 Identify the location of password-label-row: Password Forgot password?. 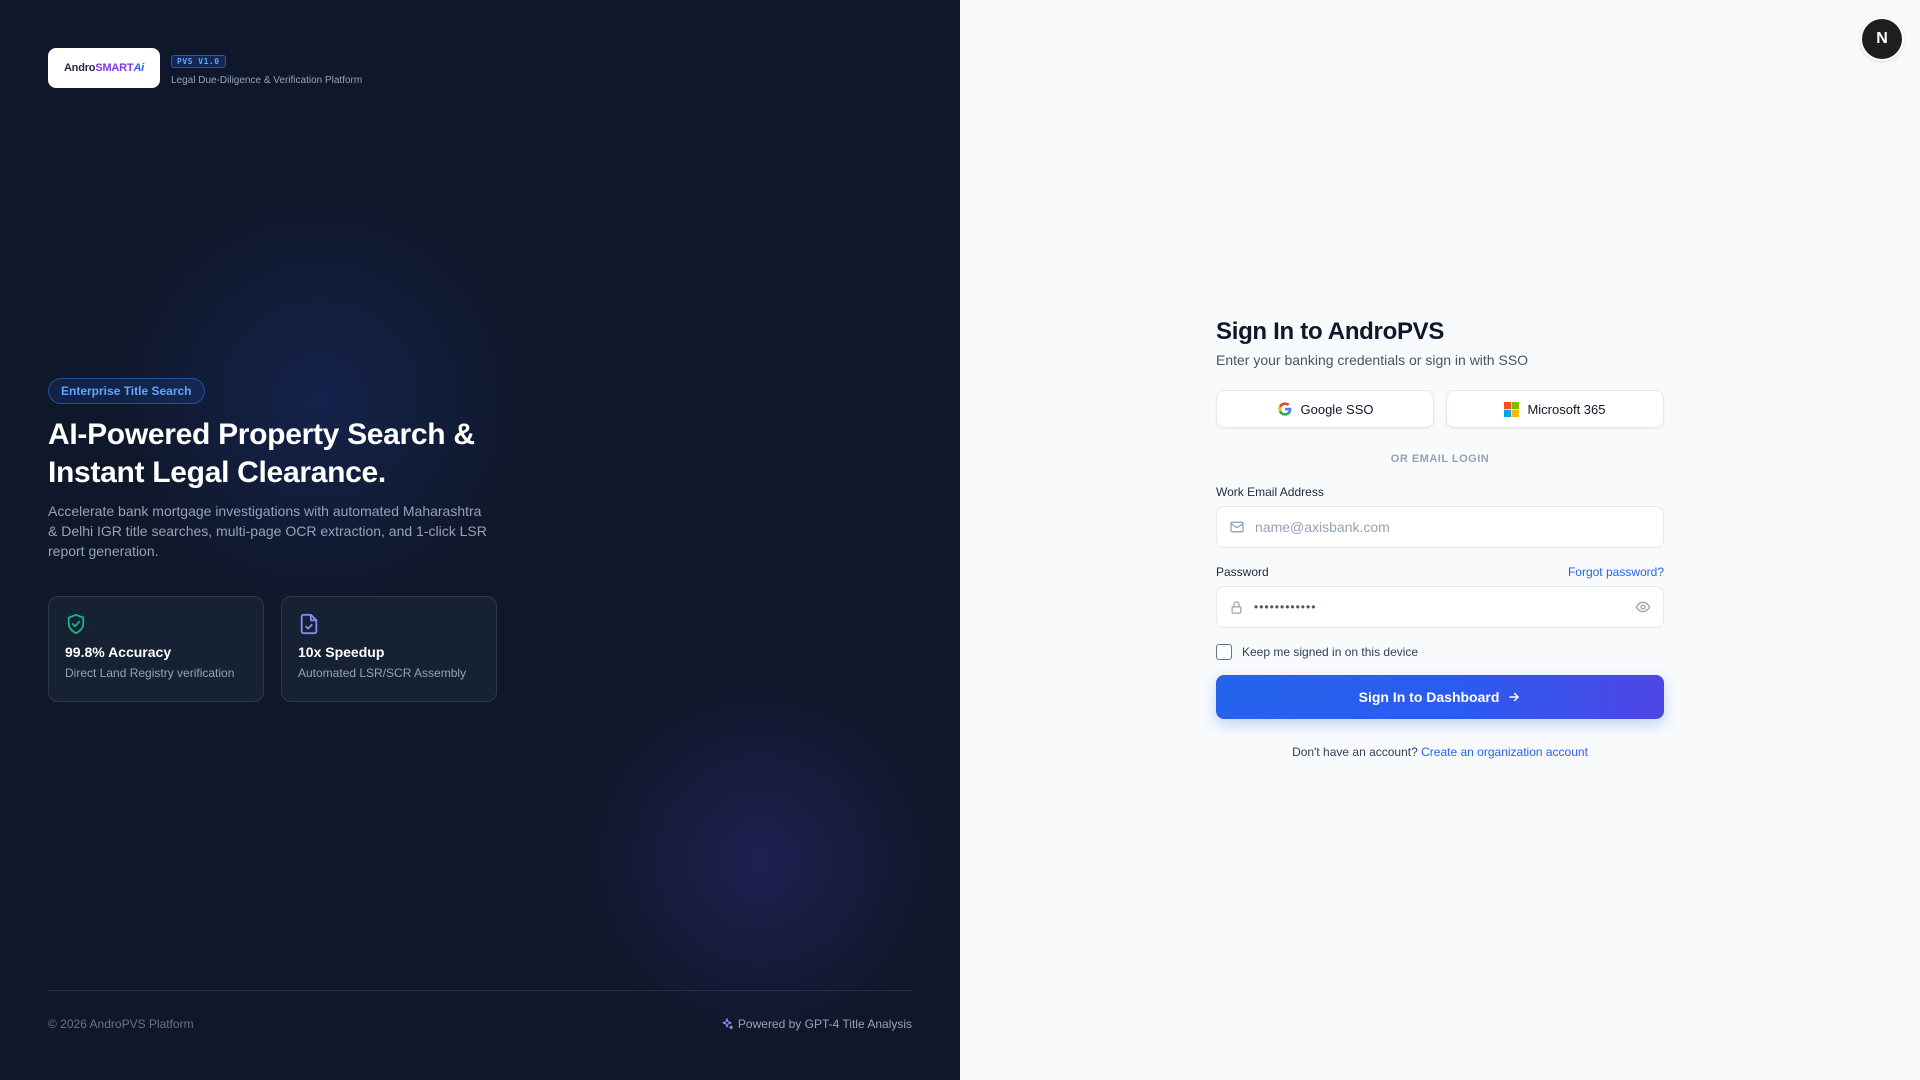
(1440, 572).